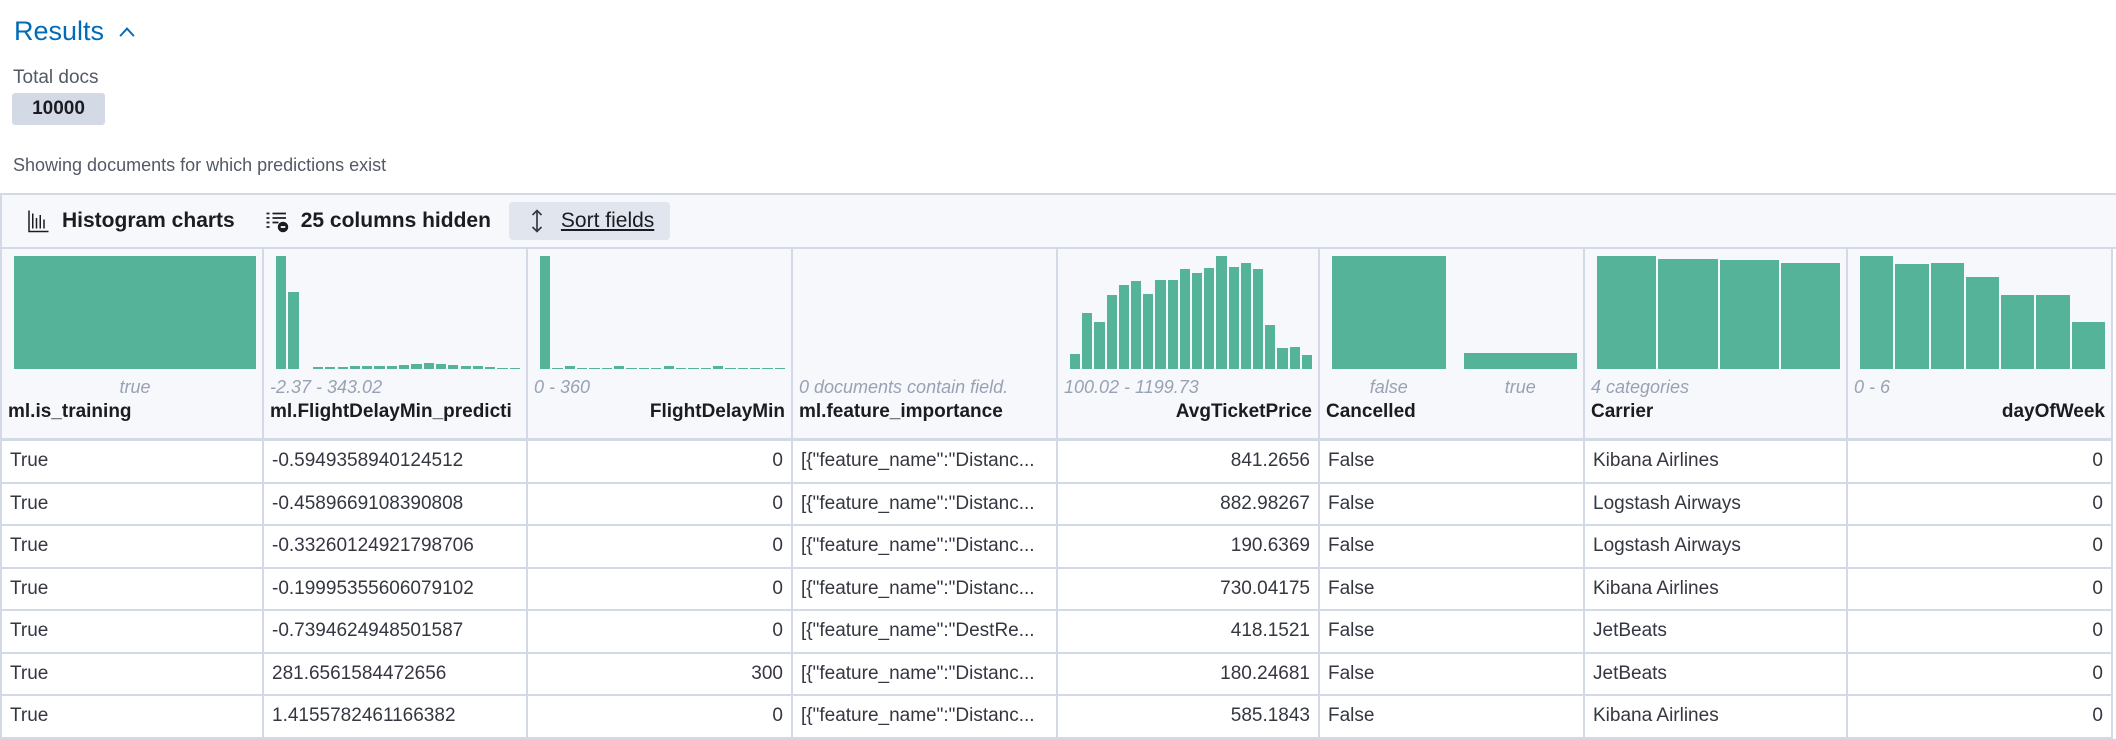  Describe the element at coordinates (396, 589) in the screenshot. I see `table-cell: -0.19995355606079102` at that location.